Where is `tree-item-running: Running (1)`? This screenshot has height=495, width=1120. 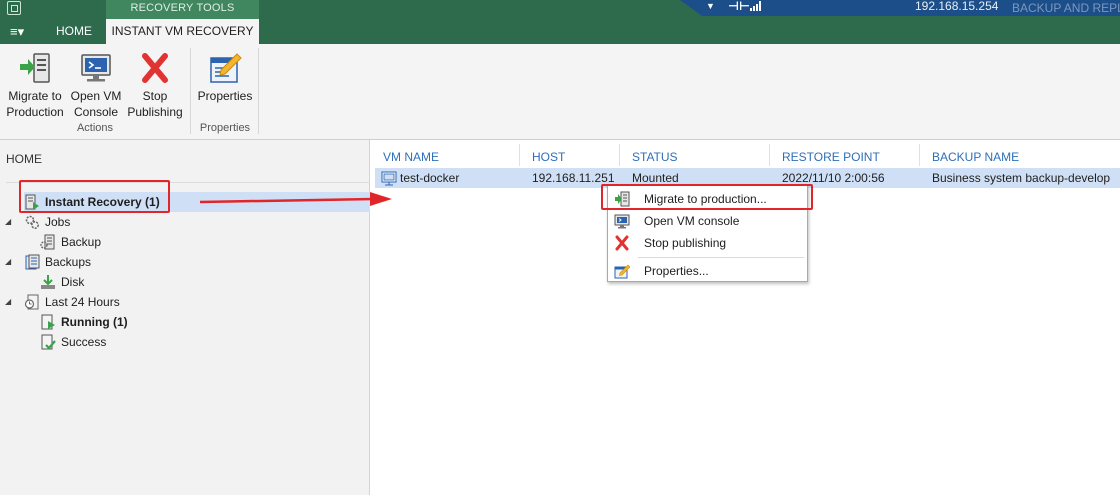 tree-item-running: Running (1) is located at coordinates (110, 322).